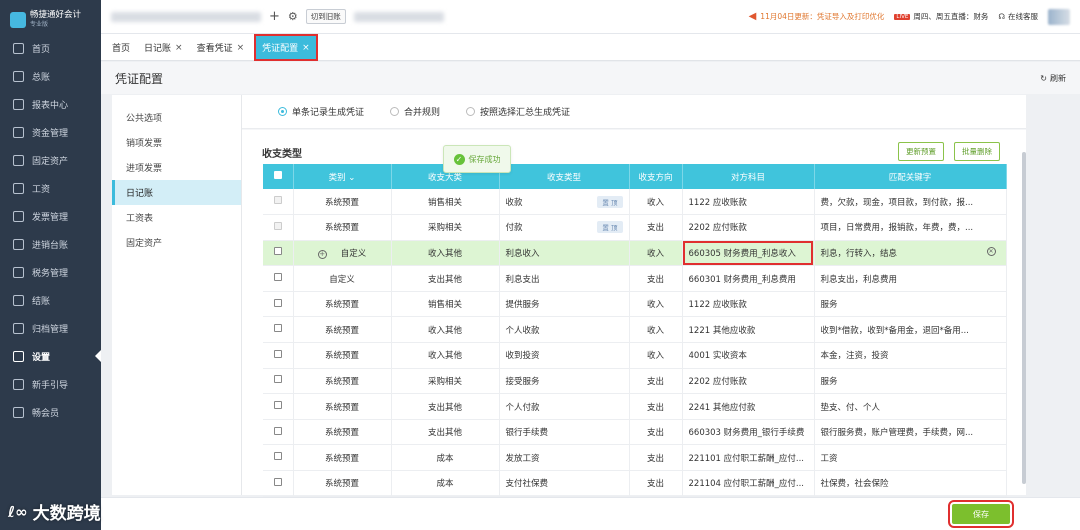 The image size is (1080, 530). I want to click on table-row: + 自定义 收入其他 利息收入 收入 660305 财务费用_利息收入 利息，行转入，结息 ✕, so click(635, 253).